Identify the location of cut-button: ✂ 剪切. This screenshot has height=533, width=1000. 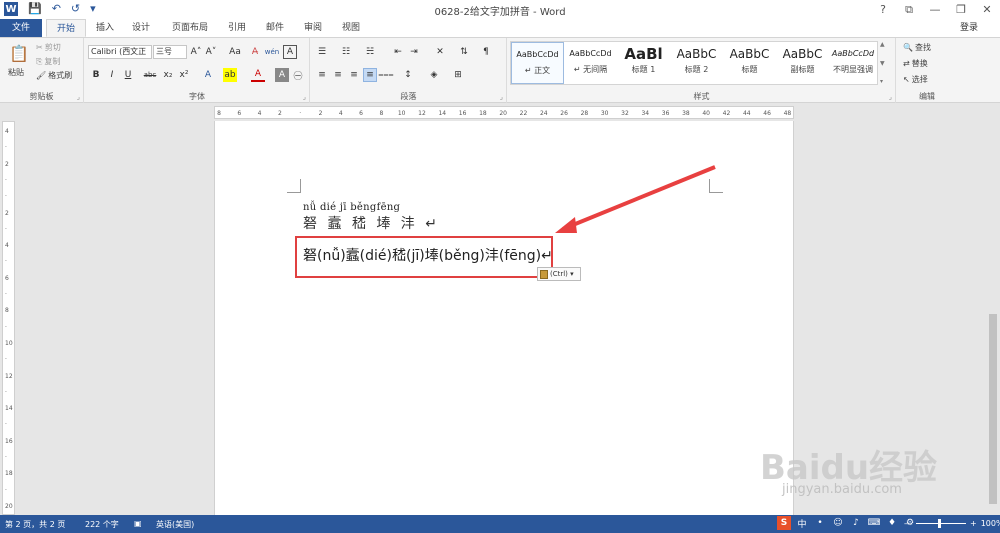
(48, 47).